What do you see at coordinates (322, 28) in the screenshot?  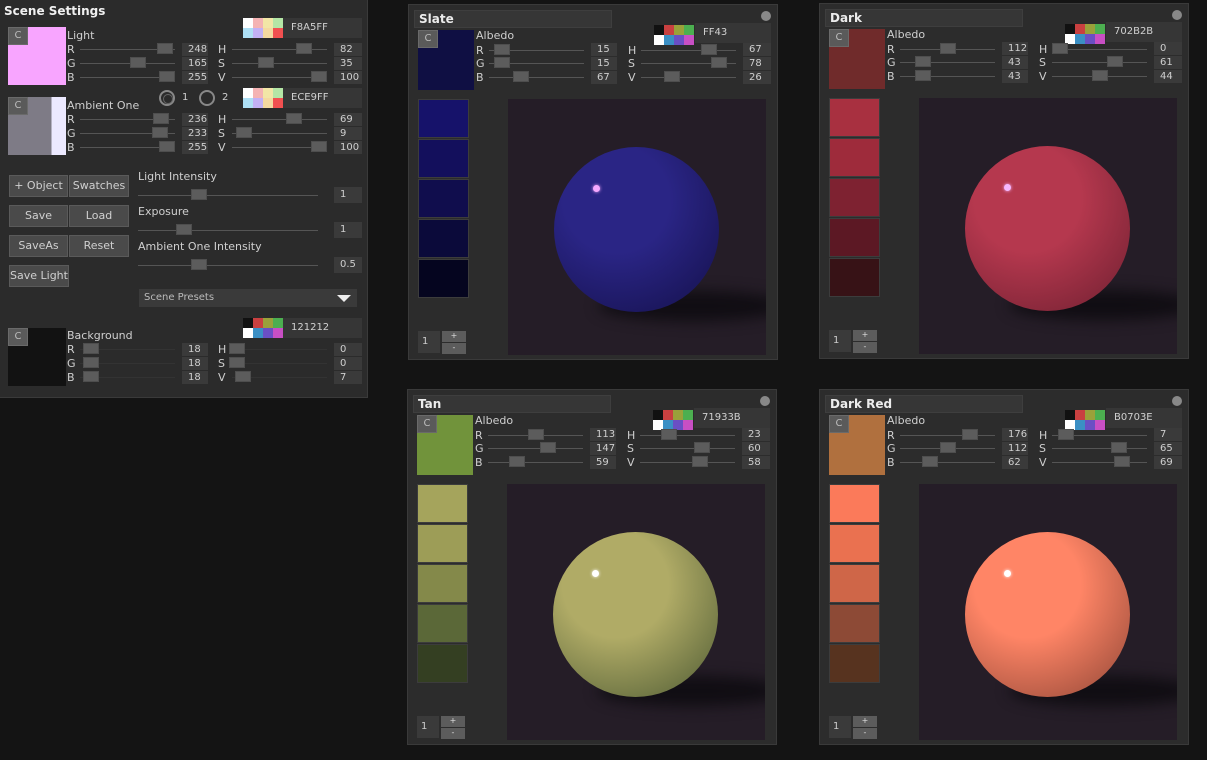 I see `light-hex-field: F8A5FF` at bounding box center [322, 28].